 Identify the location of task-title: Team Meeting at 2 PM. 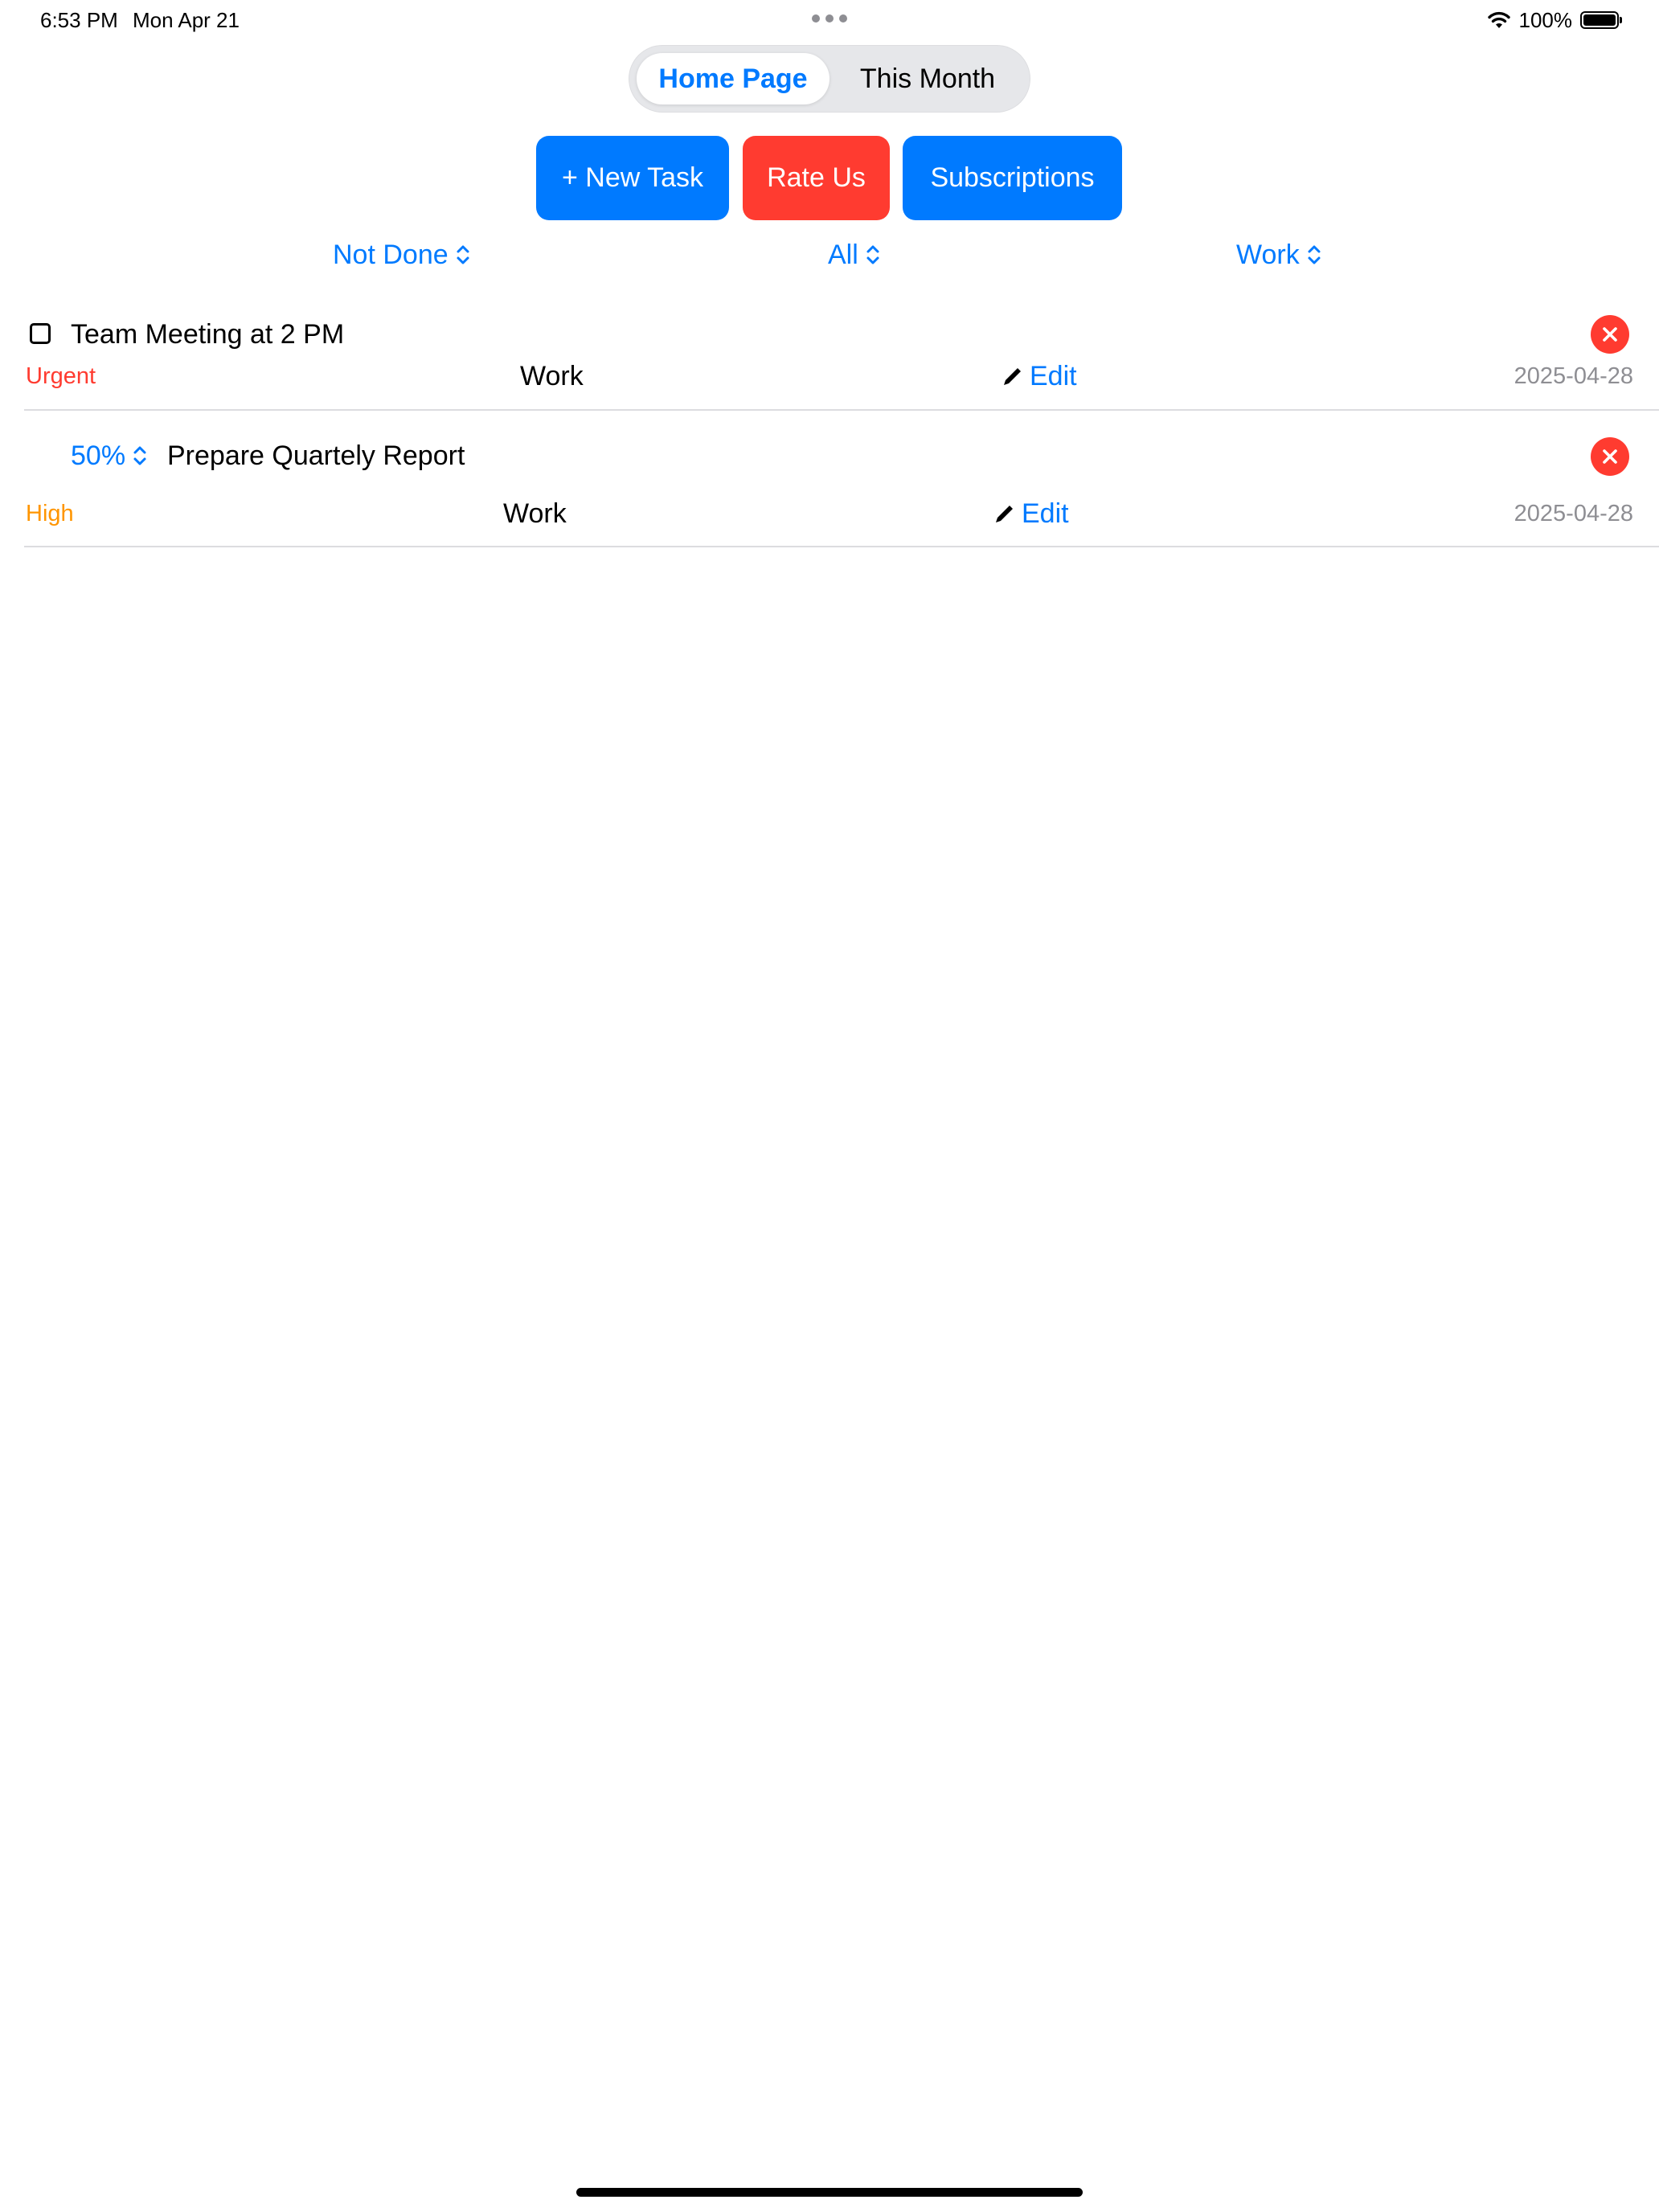
(208, 334).